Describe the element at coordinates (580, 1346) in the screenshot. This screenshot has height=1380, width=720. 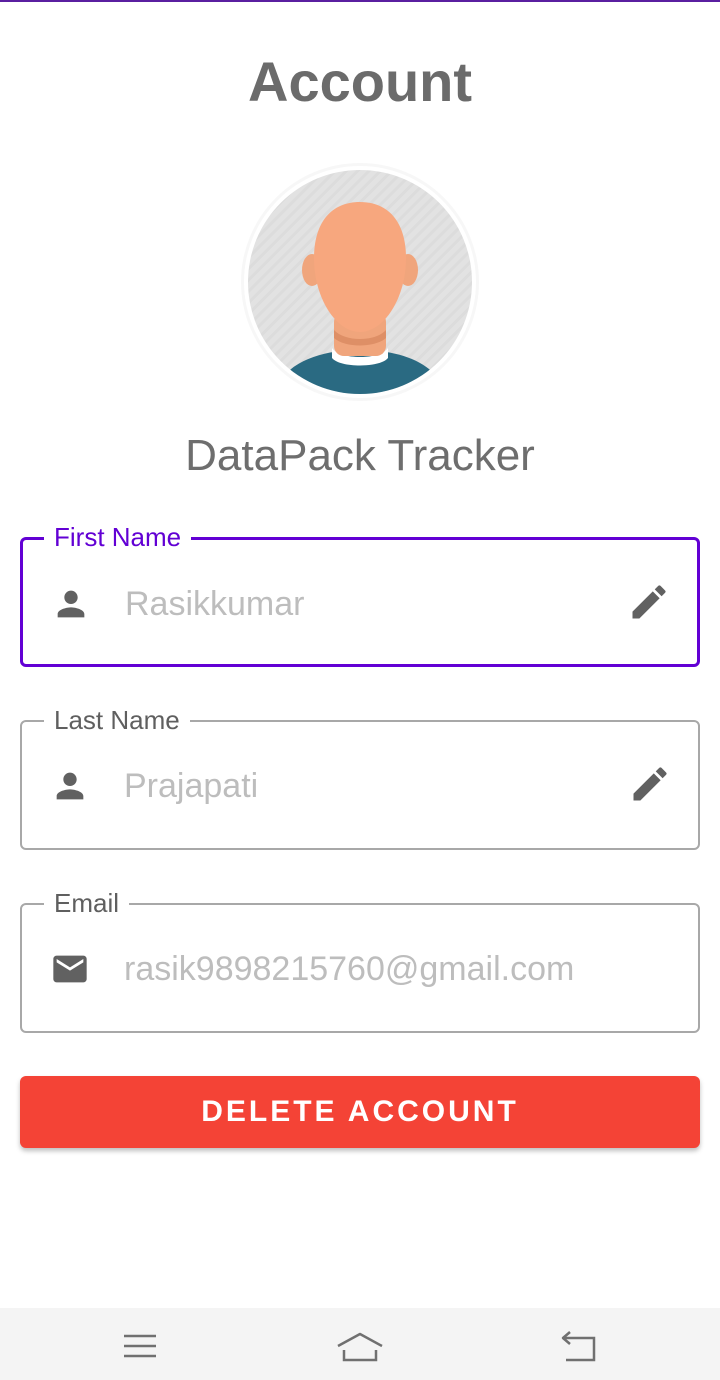
I see `back-icon` at that location.